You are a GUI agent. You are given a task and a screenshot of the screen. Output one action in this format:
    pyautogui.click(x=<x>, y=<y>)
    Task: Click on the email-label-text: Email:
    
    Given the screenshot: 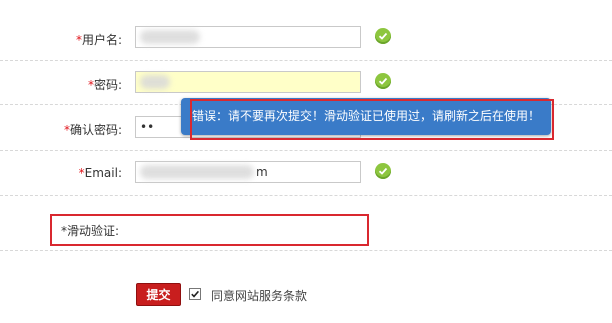 What is the action you would take?
    pyautogui.click(x=103, y=173)
    